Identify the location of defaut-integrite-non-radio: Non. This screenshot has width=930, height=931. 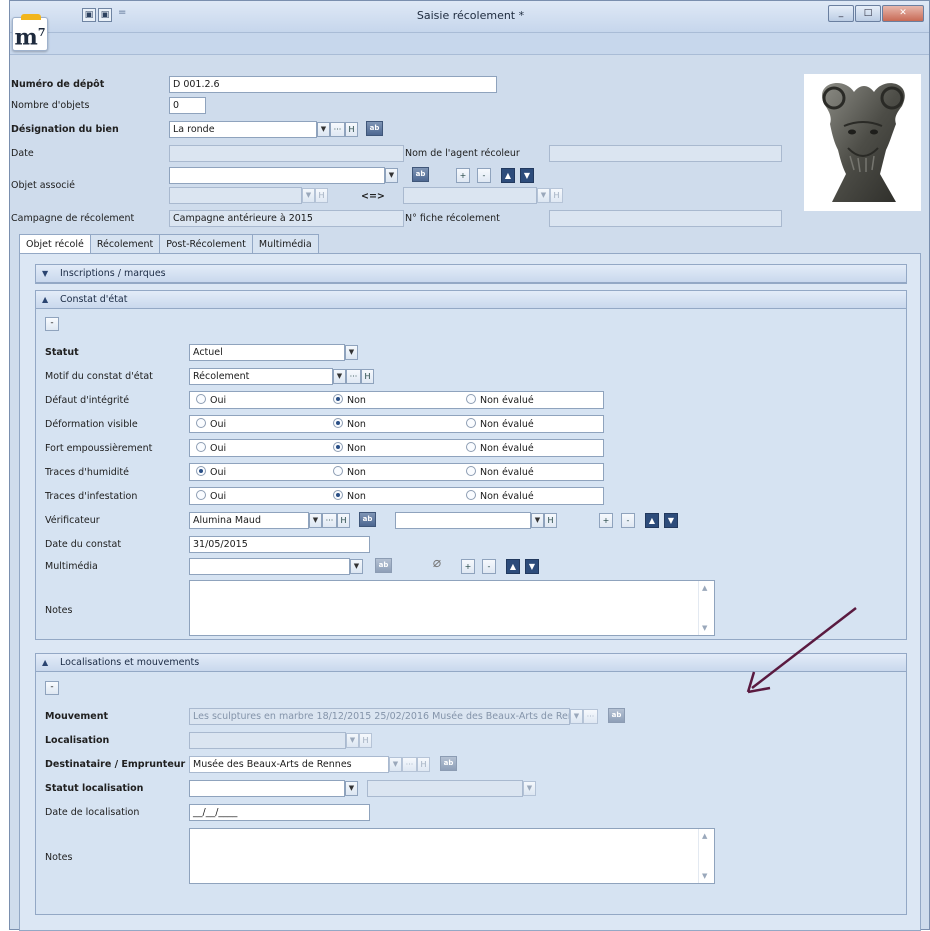
(349, 400).